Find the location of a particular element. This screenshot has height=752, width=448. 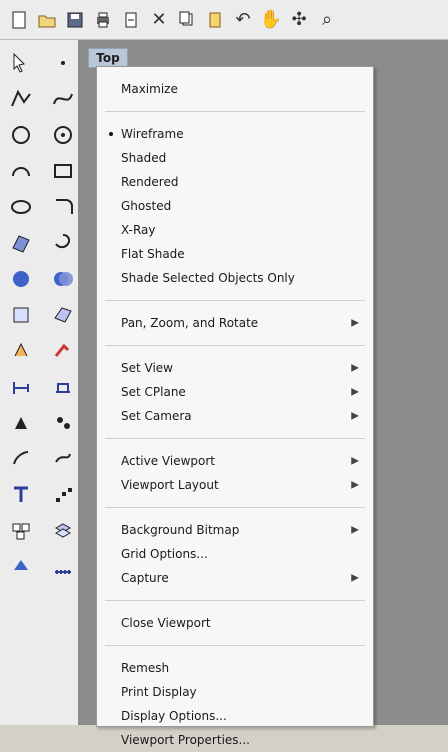

menu-item-xray: X-Ray is located at coordinates (235, 230).